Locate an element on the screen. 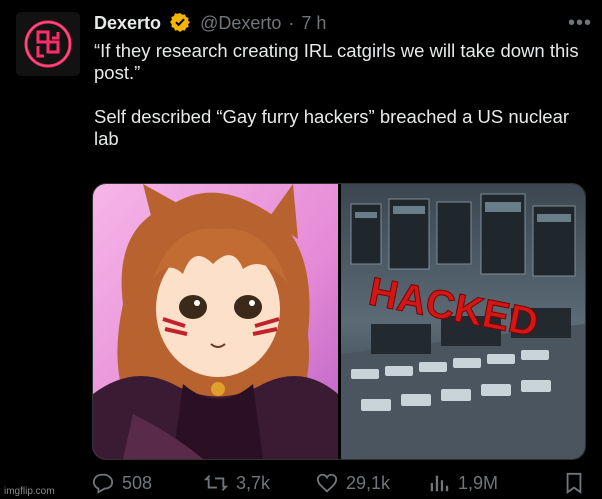 The width and height of the screenshot is (602, 499). bookmark-button is located at coordinates (574, 483).